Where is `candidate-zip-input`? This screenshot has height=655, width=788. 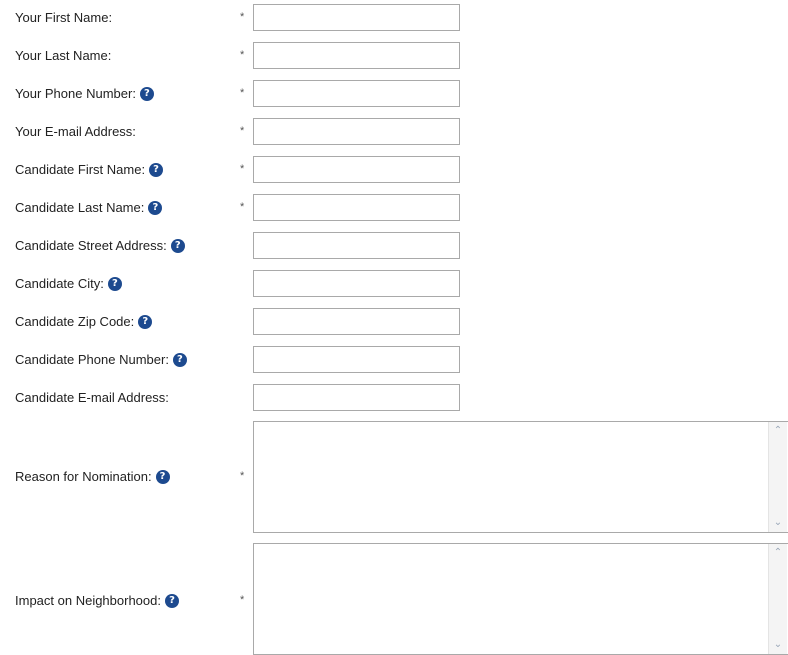
candidate-zip-input is located at coordinates (356, 321).